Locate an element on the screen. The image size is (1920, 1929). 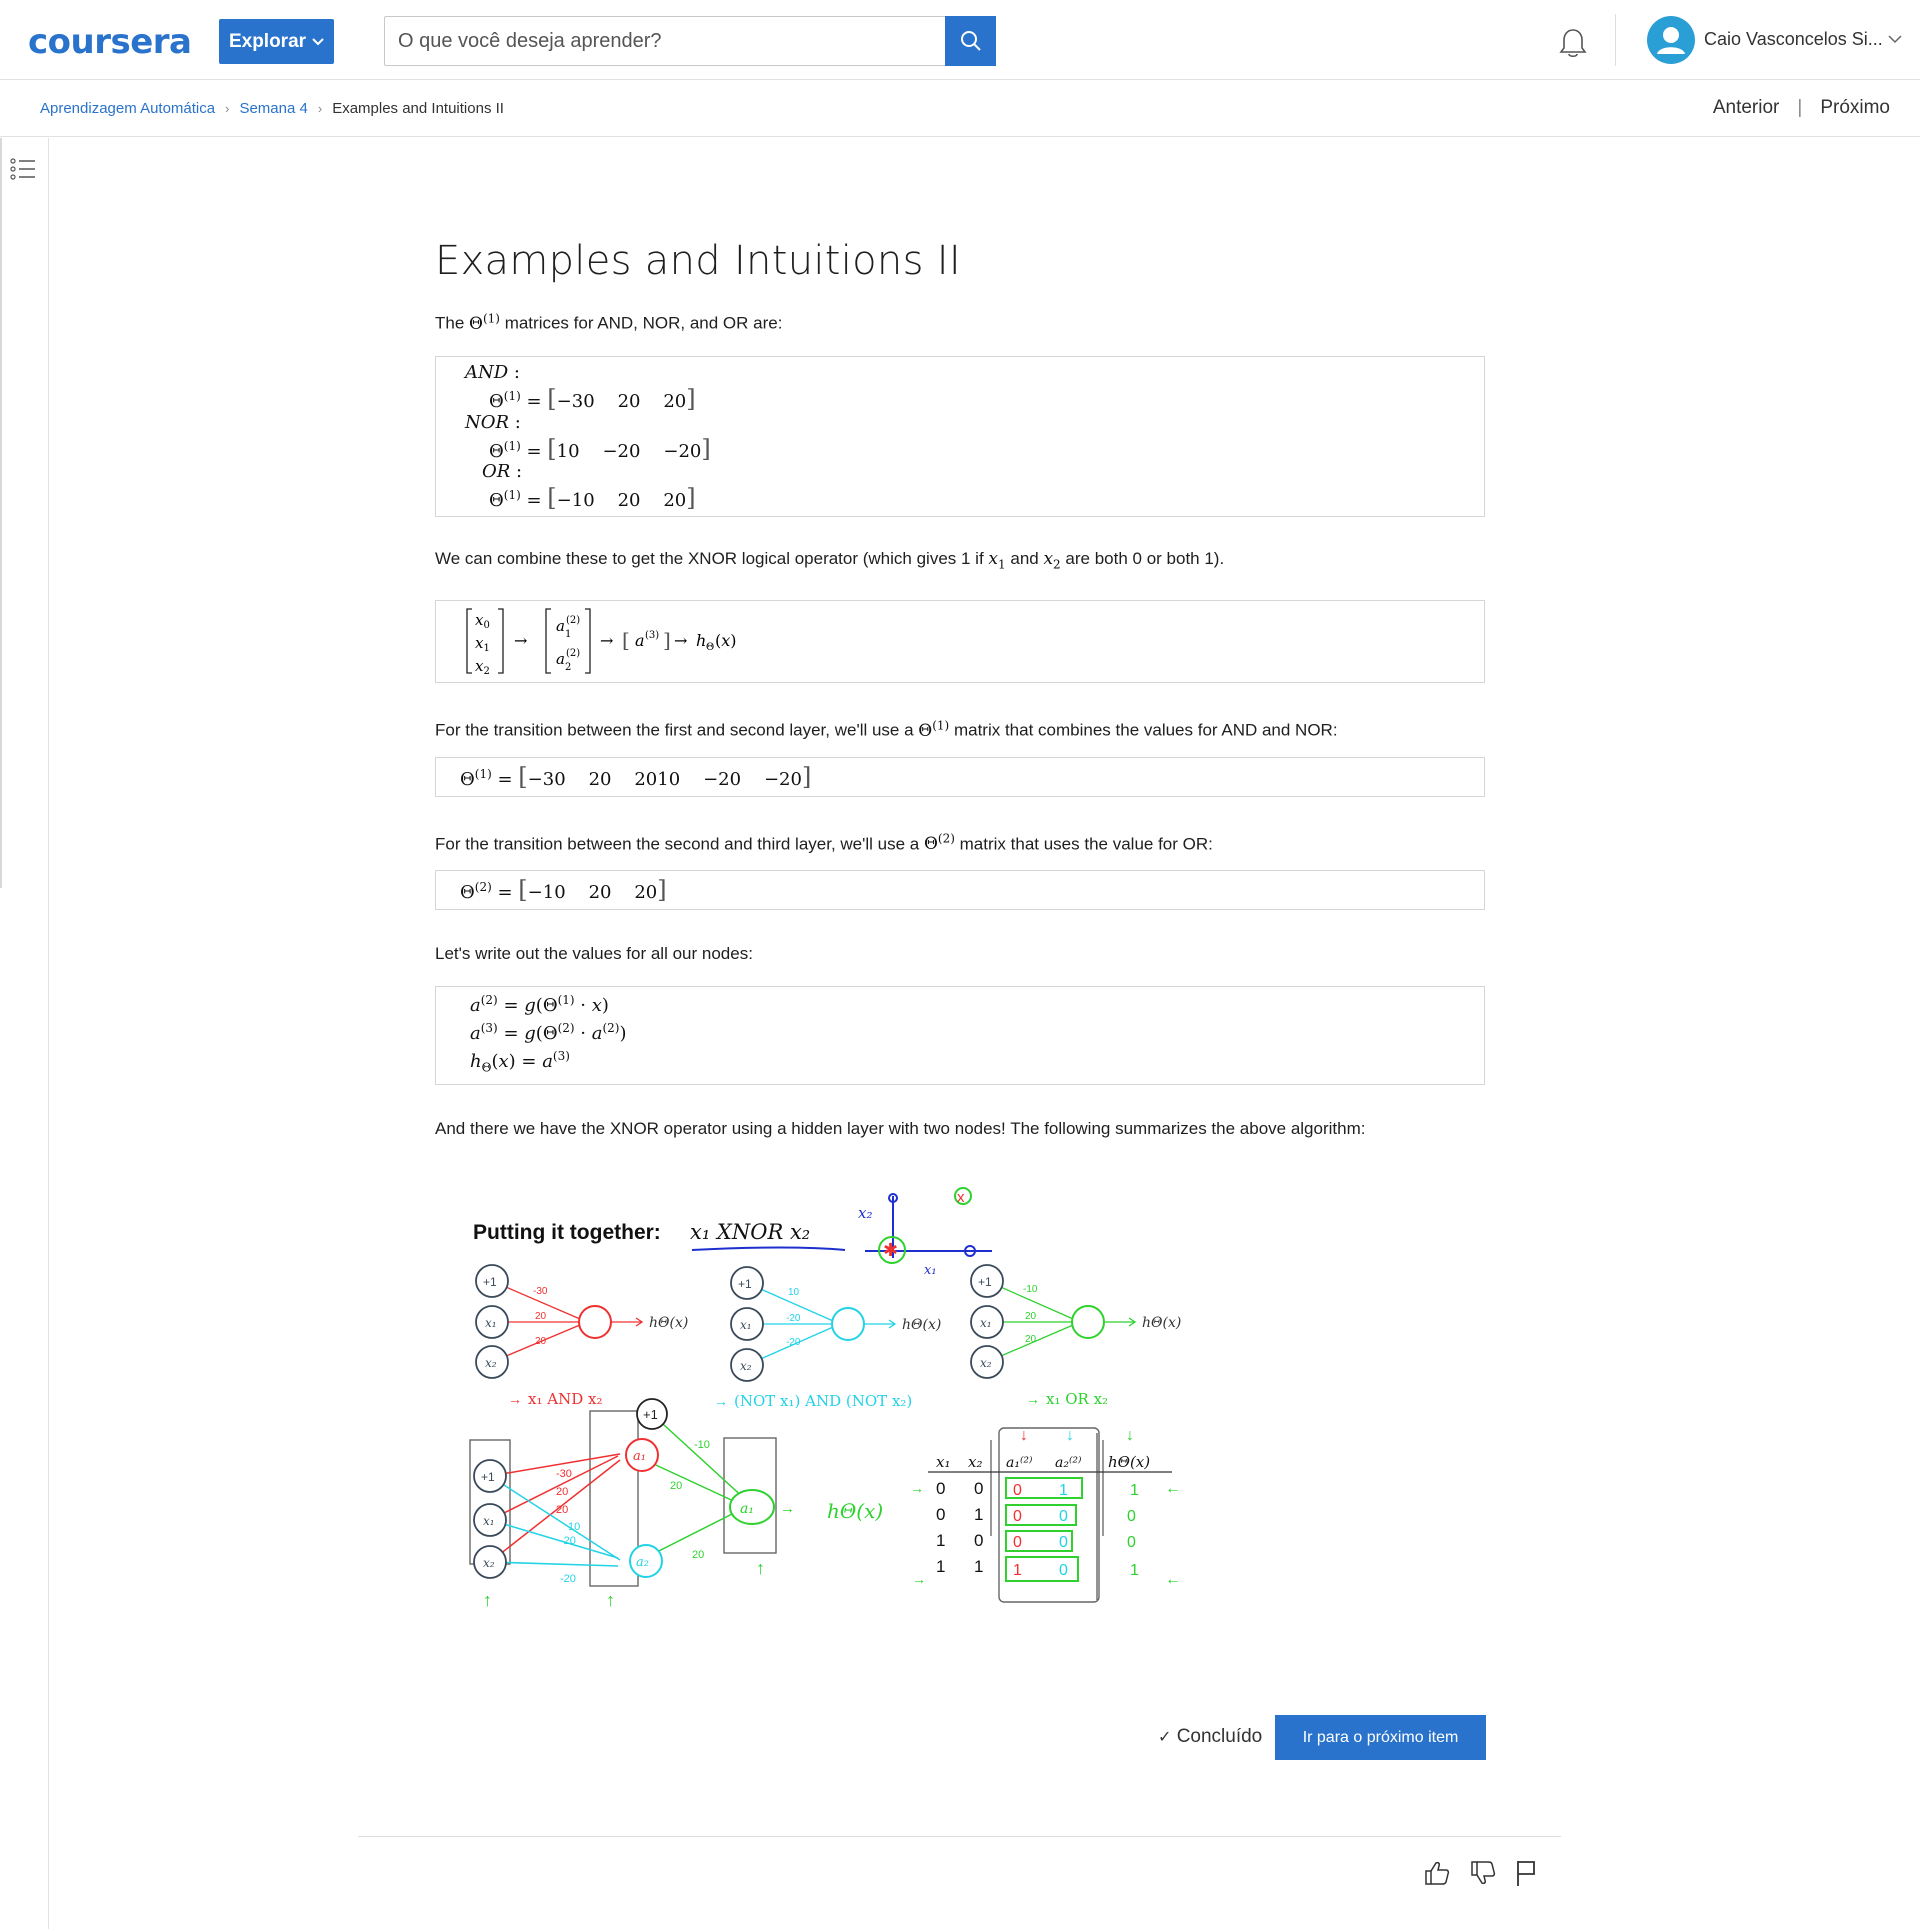
footer-divider is located at coordinates (959, 1836).